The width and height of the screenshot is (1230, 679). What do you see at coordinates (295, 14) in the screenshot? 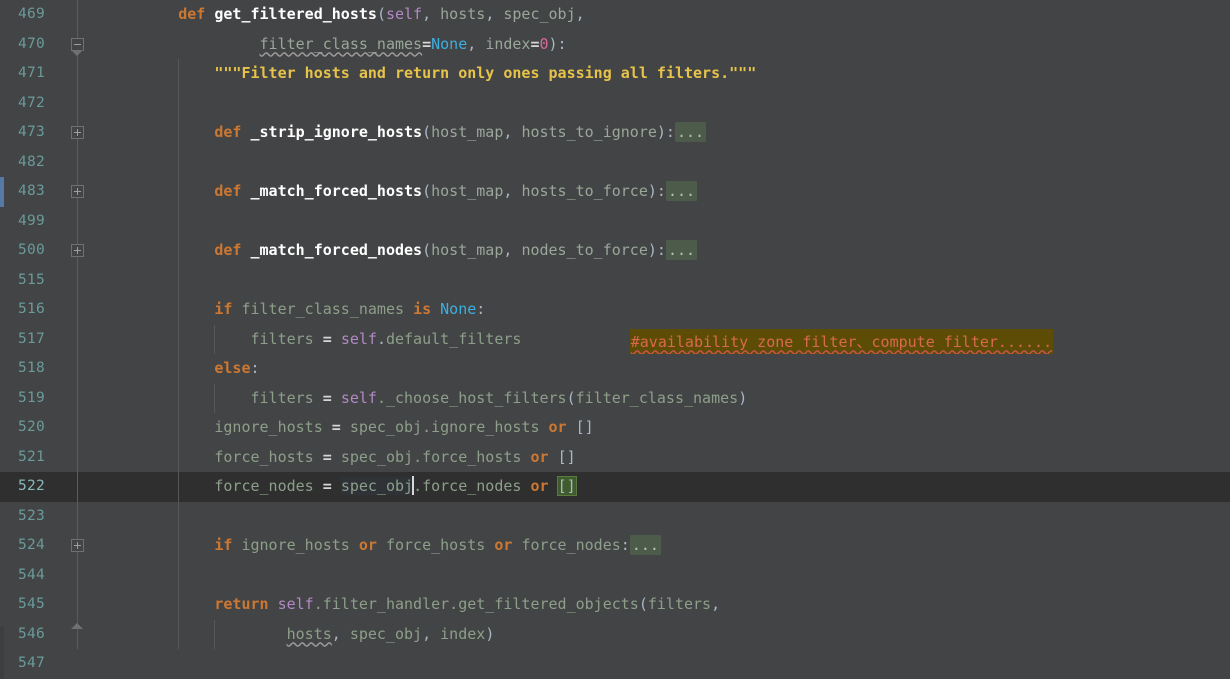
I see `code-token: get_filtered_hosts` at bounding box center [295, 14].